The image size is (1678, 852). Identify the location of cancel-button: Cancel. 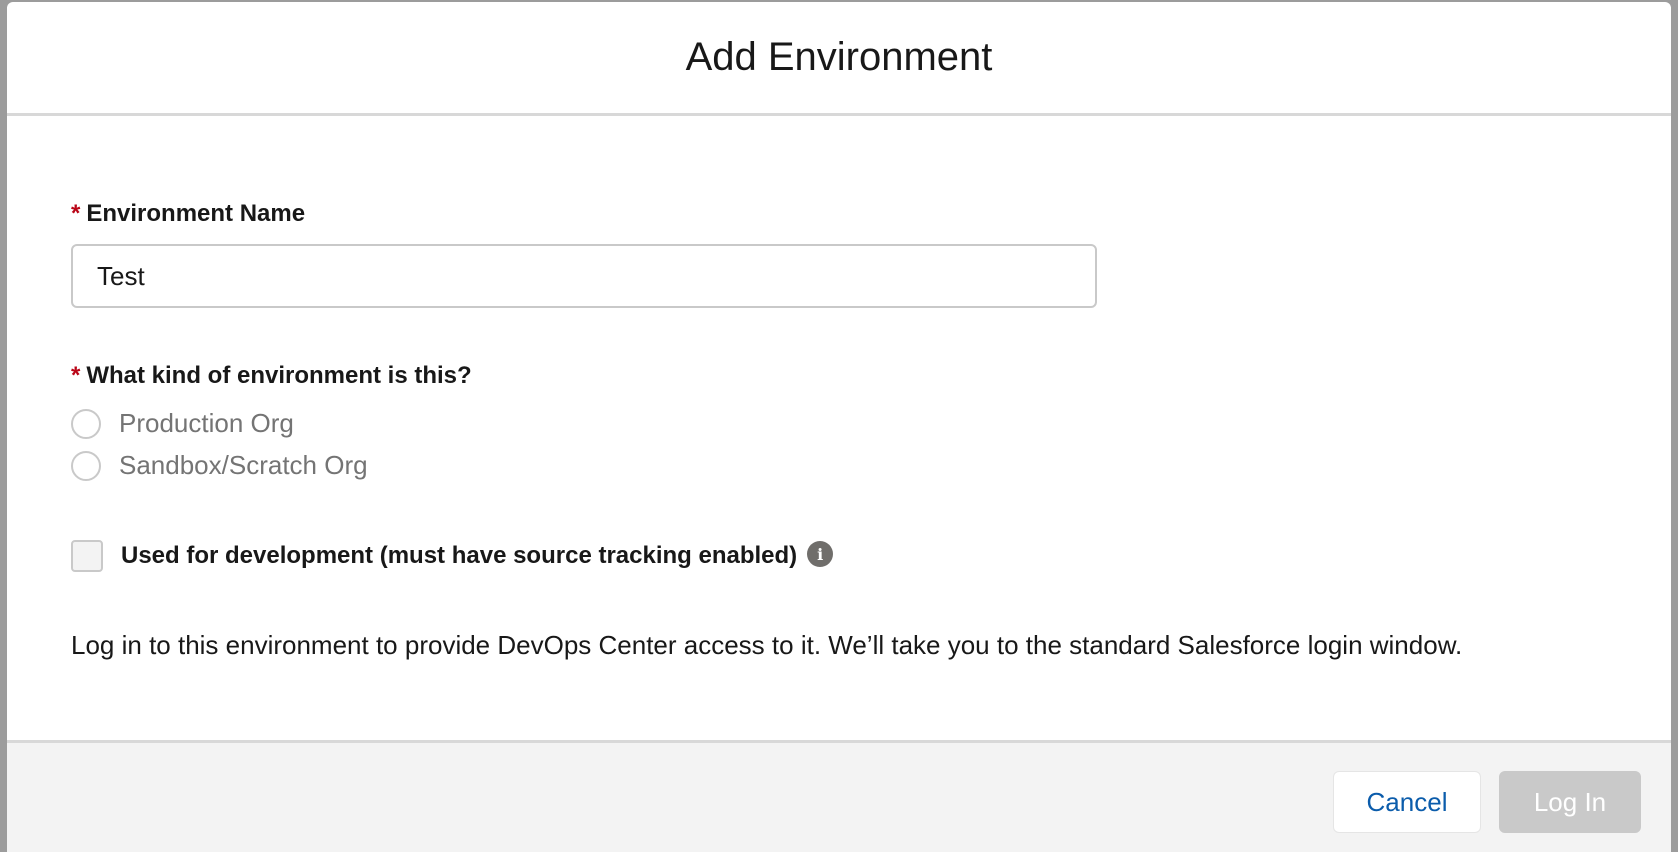
(1407, 802).